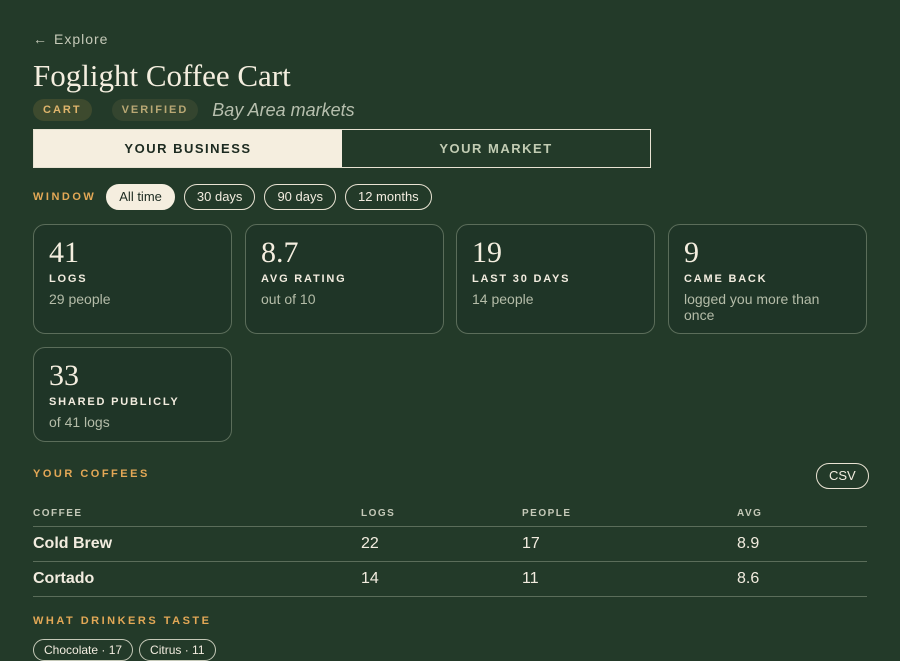  What do you see at coordinates (752, 307) in the screenshot?
I see `stat-sub: logged you more than once` at bounding box center [752, 307].